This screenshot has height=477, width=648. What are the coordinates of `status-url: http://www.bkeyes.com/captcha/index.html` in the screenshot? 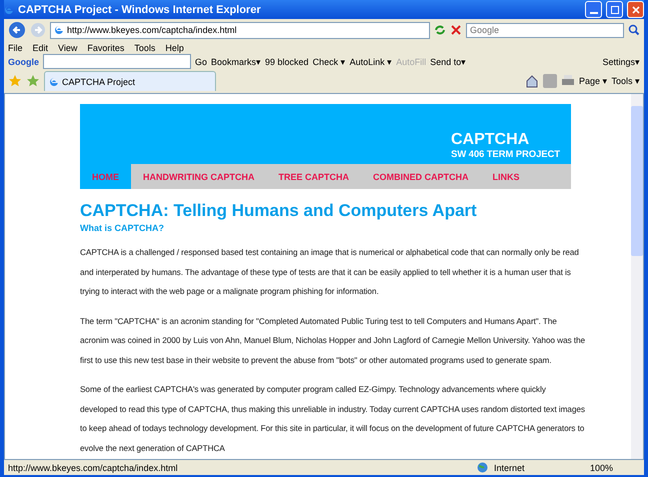 It's located at (93, 467).